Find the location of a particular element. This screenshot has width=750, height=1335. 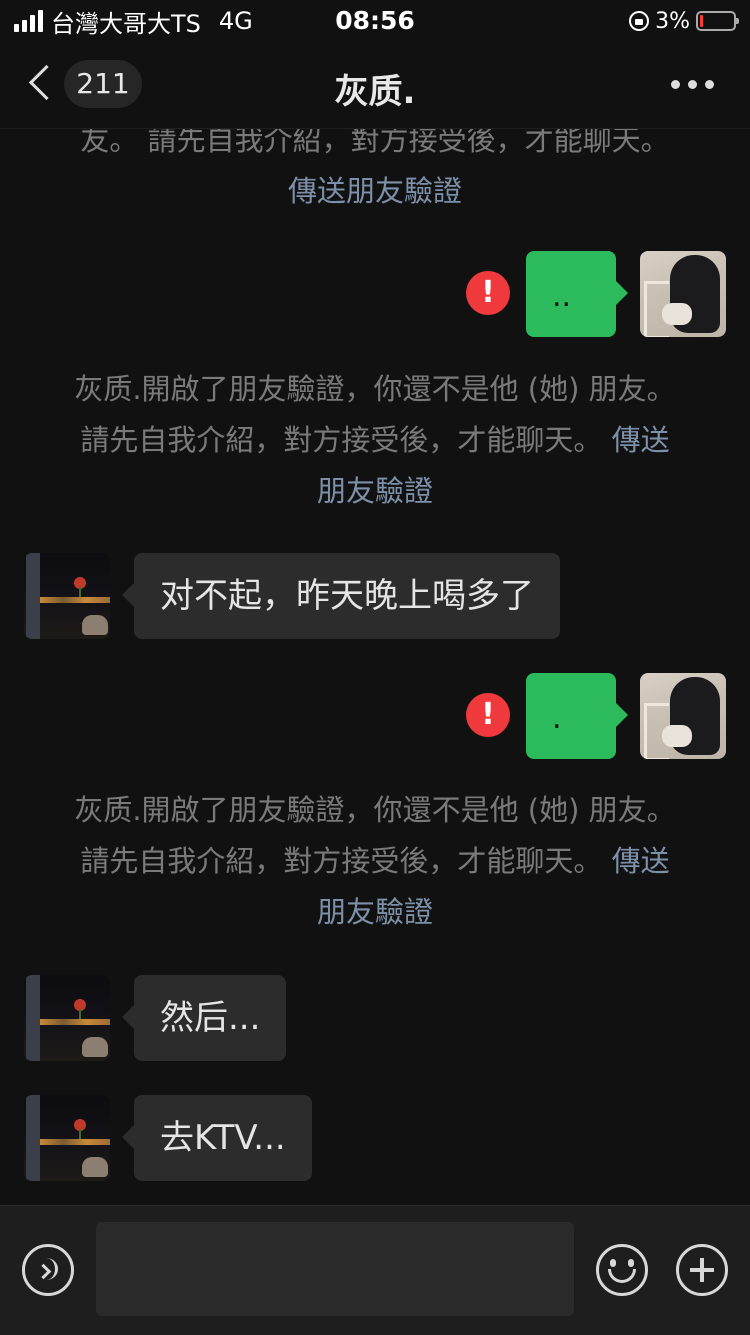

message-text: . is located at coordinates (557, 718).